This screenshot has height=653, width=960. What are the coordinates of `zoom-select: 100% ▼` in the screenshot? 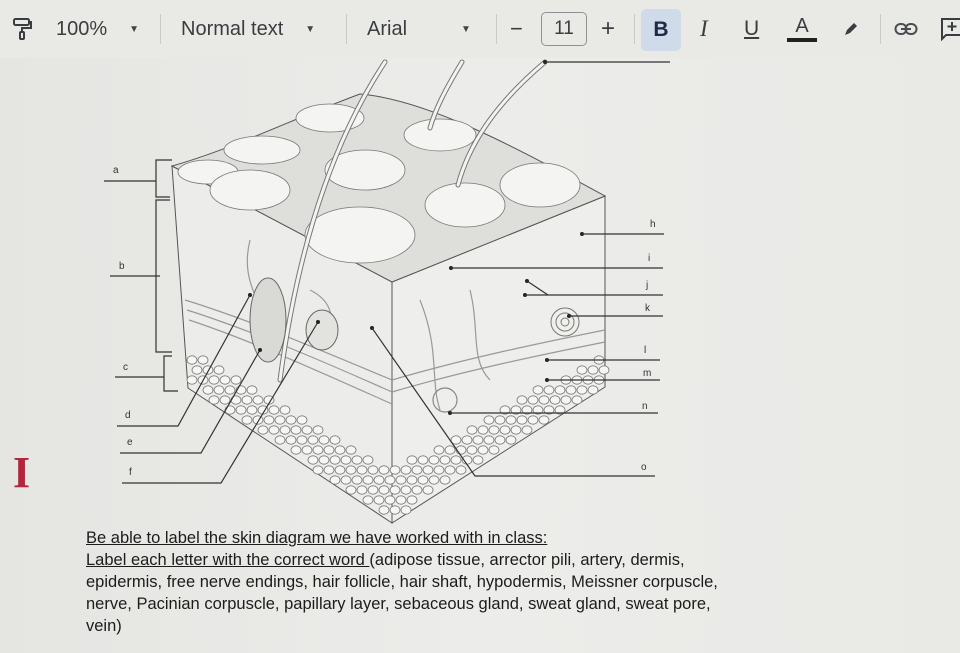 It's located at (97, 29).